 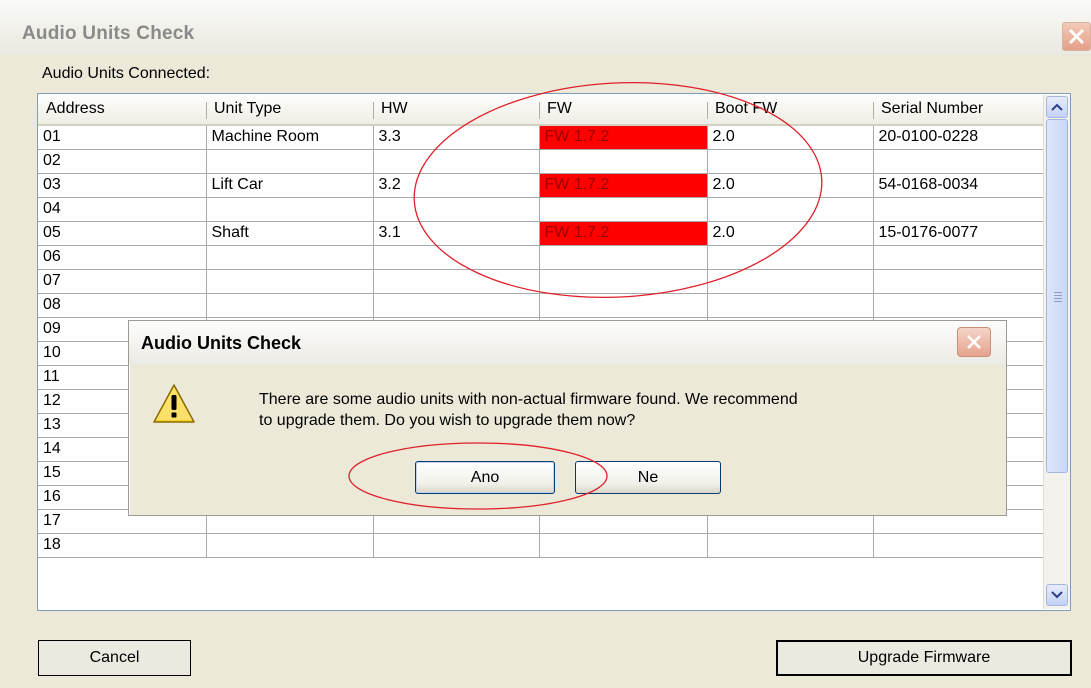 What do you see at coordinates (456, 137) in the screenshot?
I see `cell-hw: 3.3` at bounding box center [456, 137].